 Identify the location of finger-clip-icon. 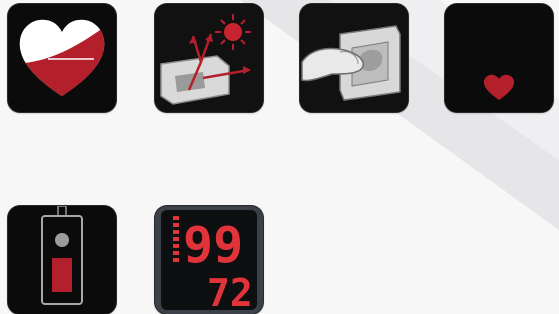
(354, 58).